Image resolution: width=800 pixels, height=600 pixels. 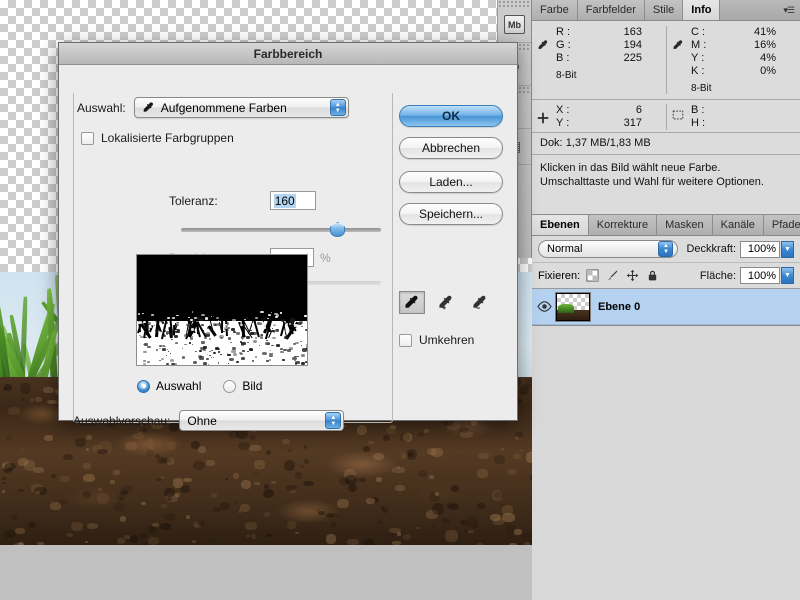 I want to click on opacity-input: 100%, so click(x=760, y=249).